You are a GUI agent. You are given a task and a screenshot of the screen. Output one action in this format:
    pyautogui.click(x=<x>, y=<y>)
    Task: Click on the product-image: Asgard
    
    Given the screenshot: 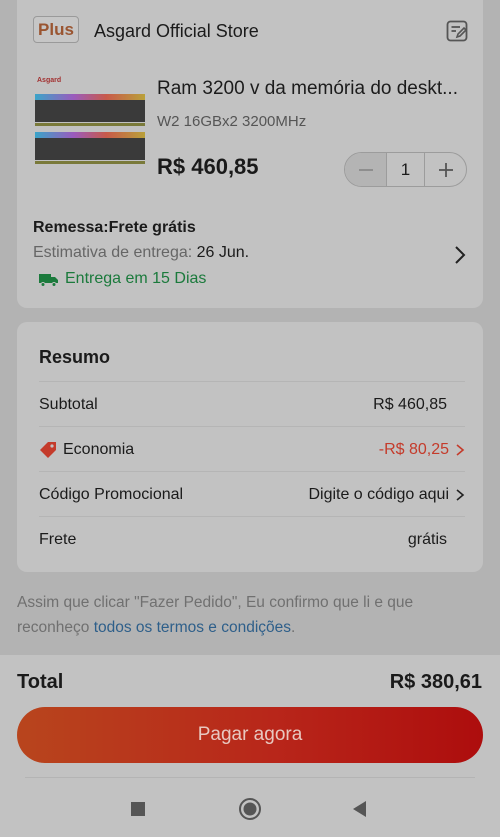 What is the action you would take?
    pyautogui.click(x=90, y=122)
    